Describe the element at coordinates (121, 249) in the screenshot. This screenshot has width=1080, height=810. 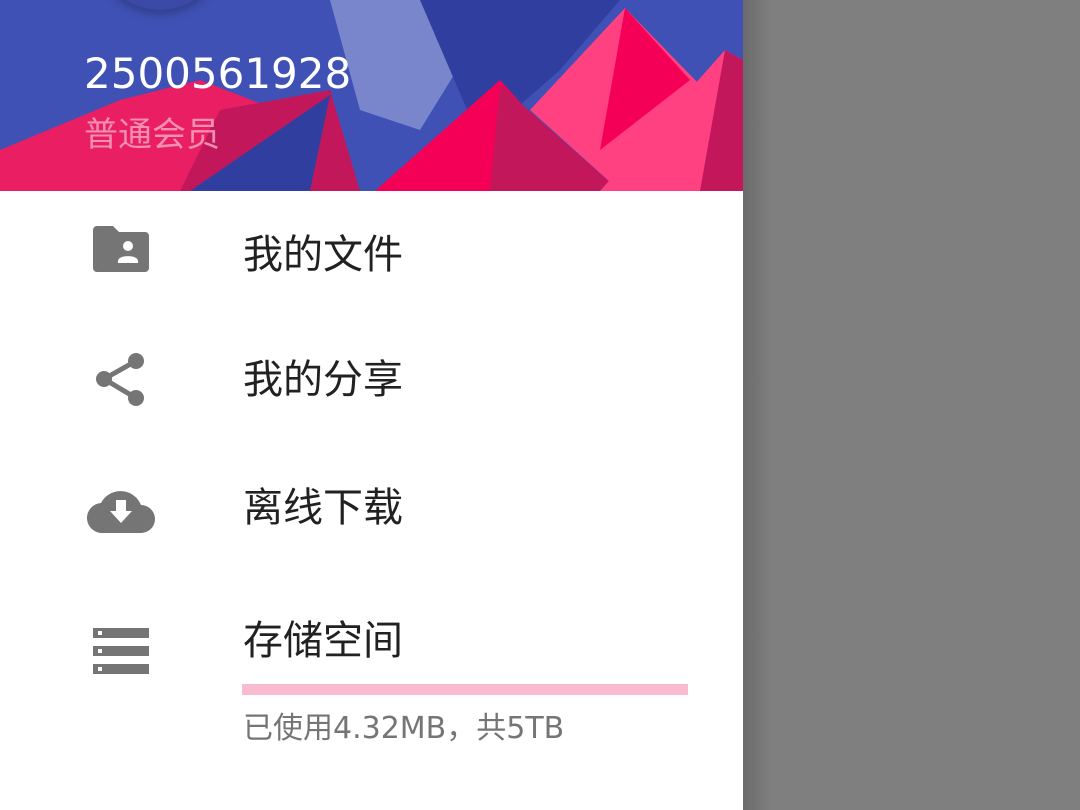
I see `folder-shared-icon` at that location.